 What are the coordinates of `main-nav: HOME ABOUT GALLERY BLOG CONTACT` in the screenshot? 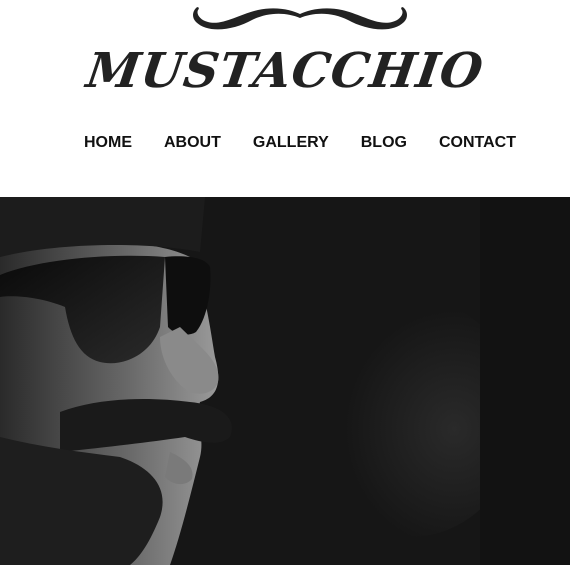 It's located at (285, 143).